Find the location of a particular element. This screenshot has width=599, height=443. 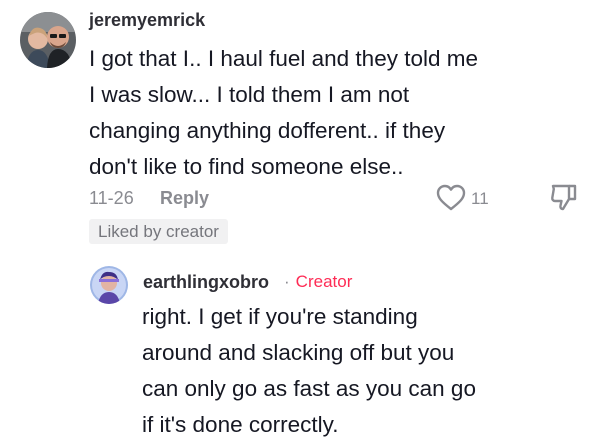

reply-username: earthlingxobro is located at coordinates (206, 282).